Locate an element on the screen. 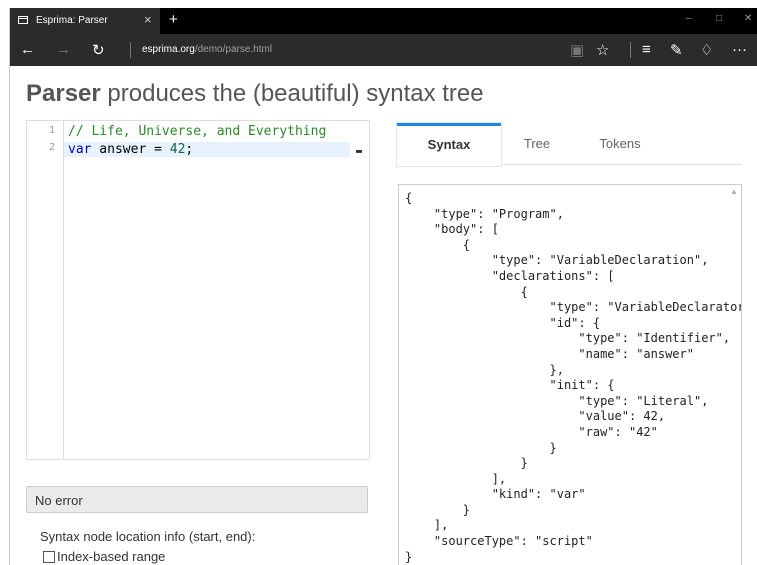 The image size is (757, 565). index-range-checkbox is located at coordinates (49, 557).